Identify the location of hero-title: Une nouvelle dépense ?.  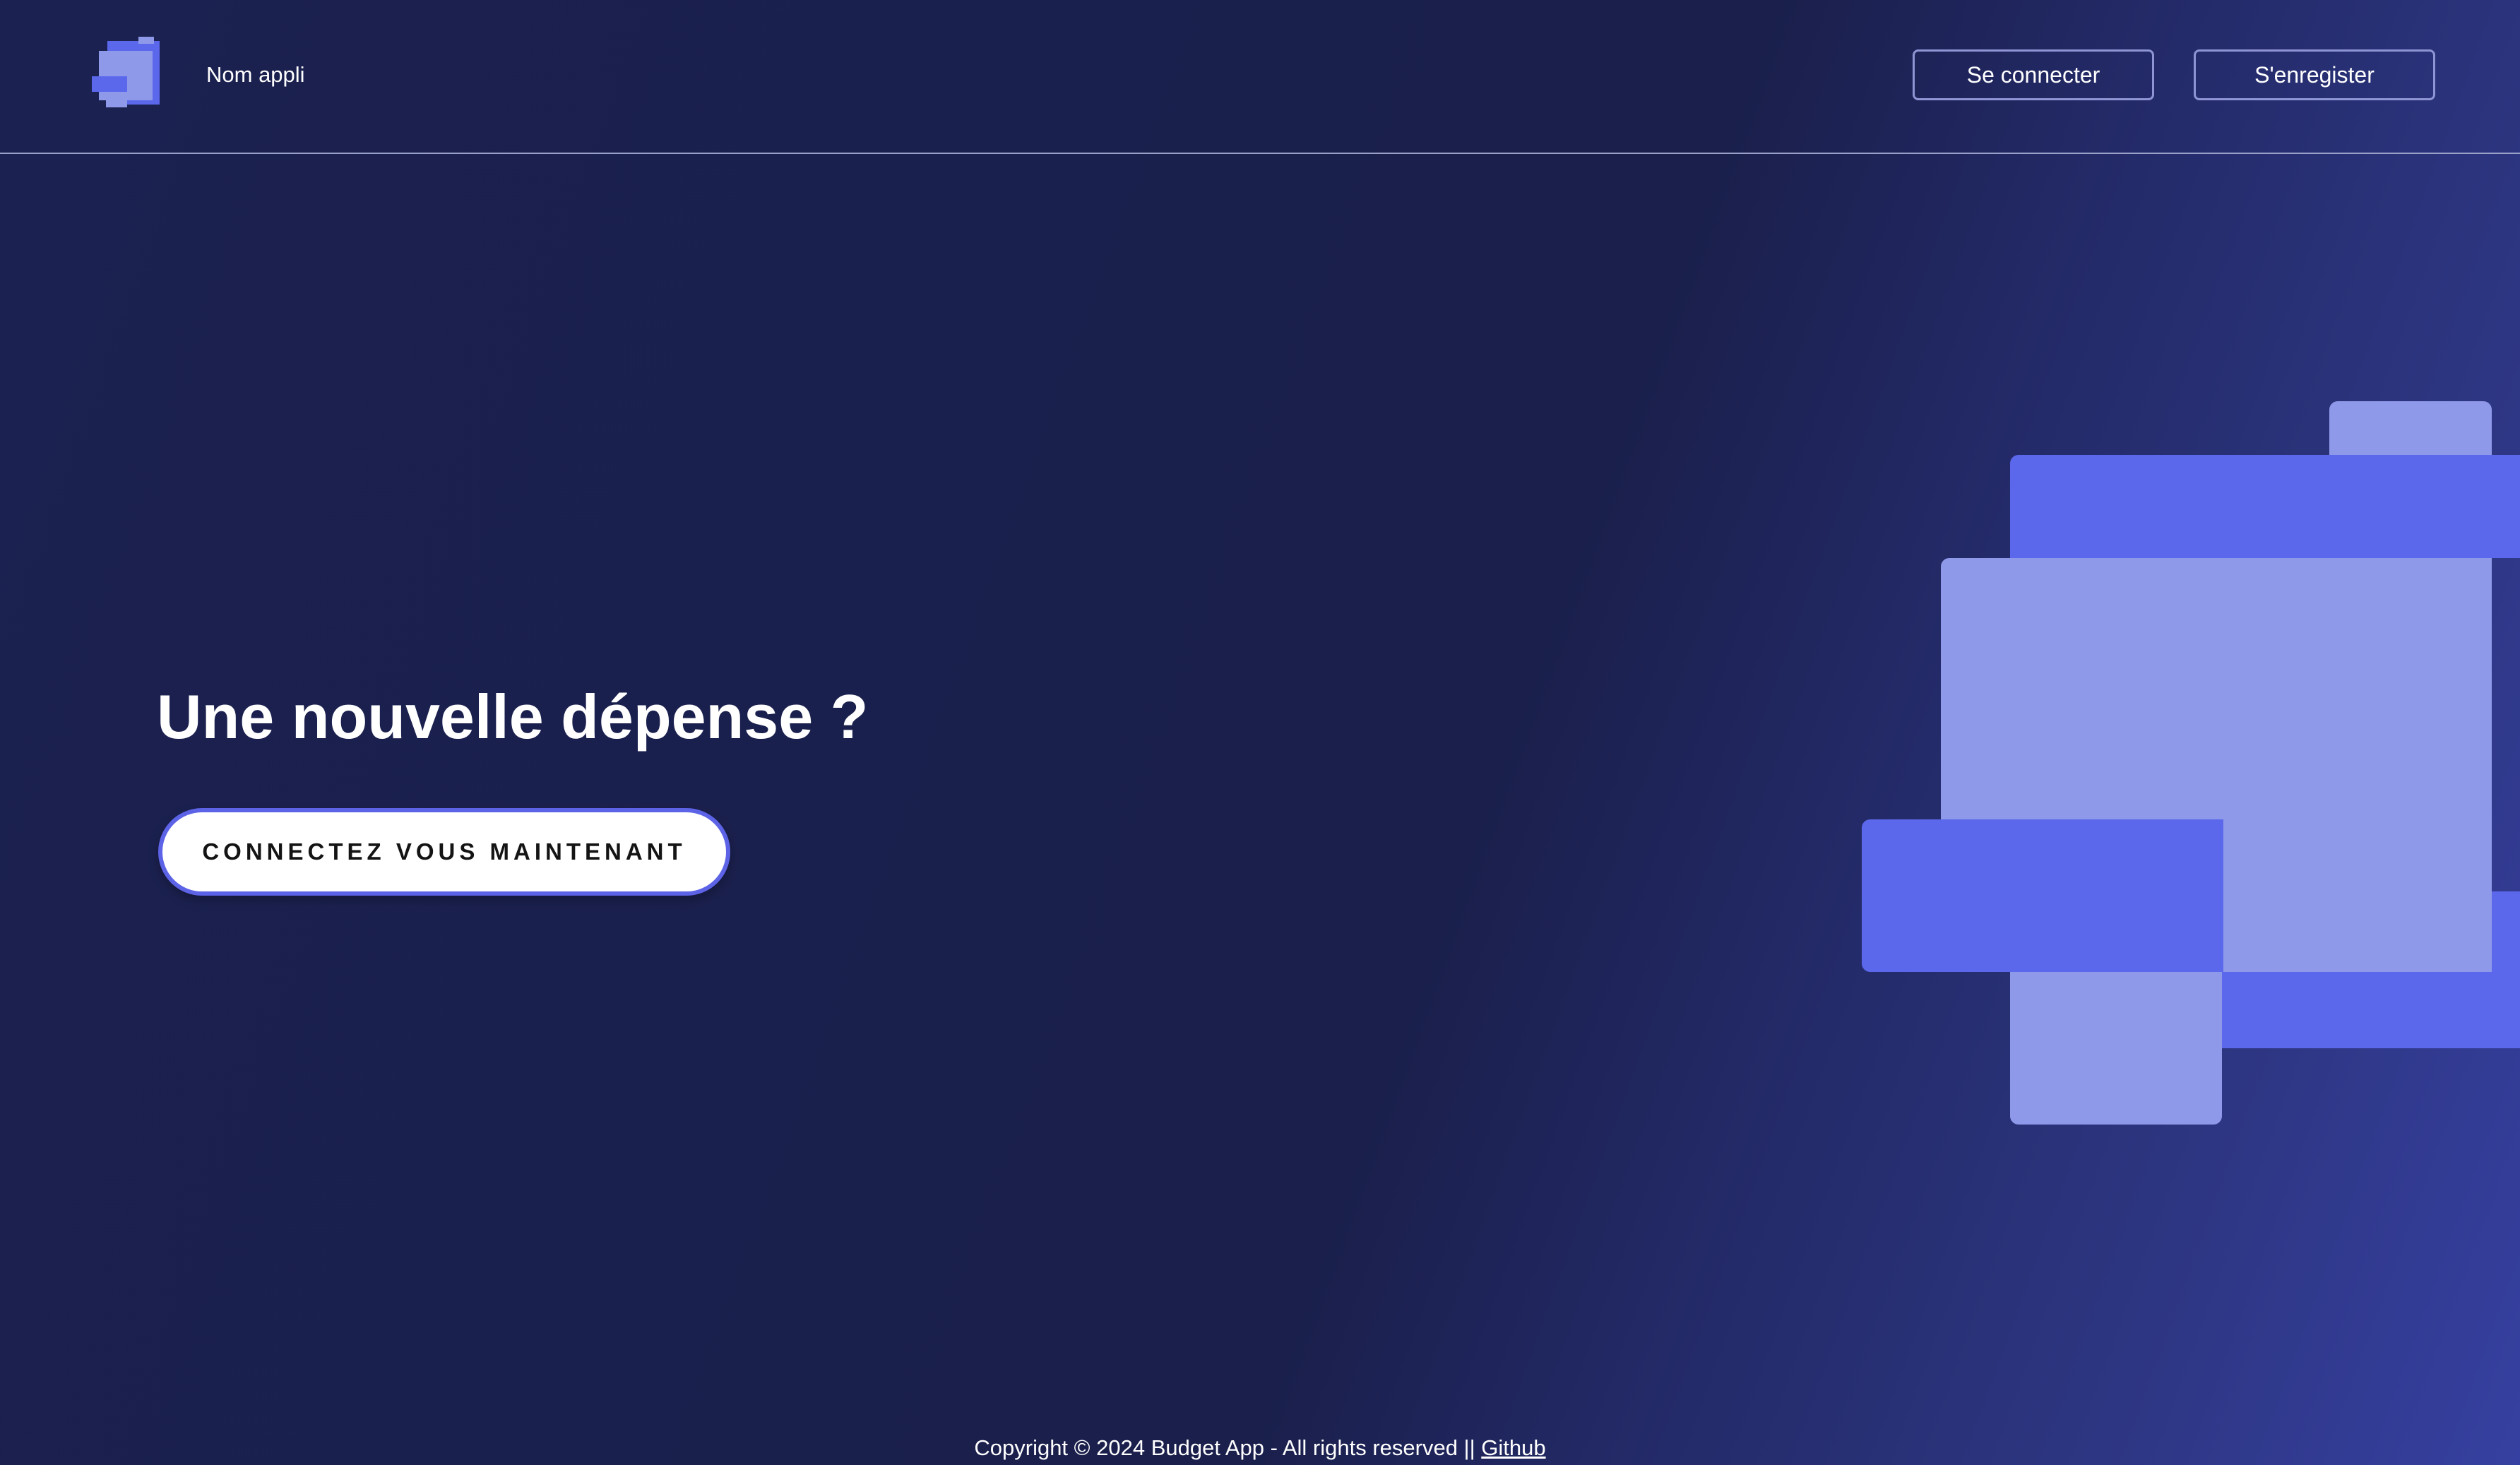
(513, 717).